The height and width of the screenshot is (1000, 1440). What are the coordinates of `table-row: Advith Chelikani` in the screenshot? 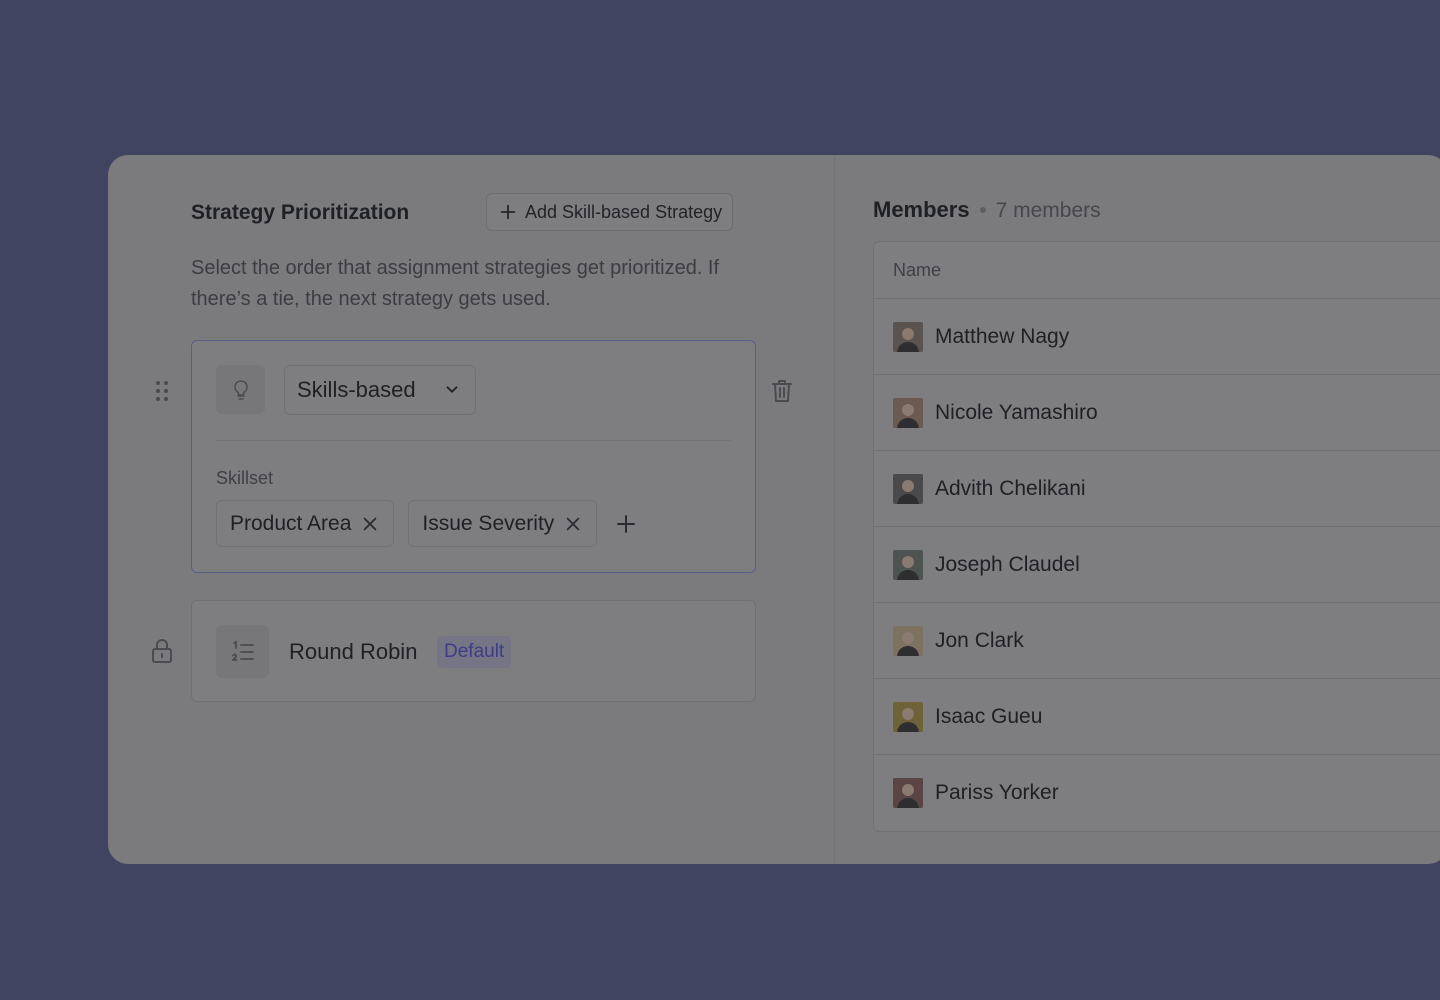 It's located at (1157, 489).